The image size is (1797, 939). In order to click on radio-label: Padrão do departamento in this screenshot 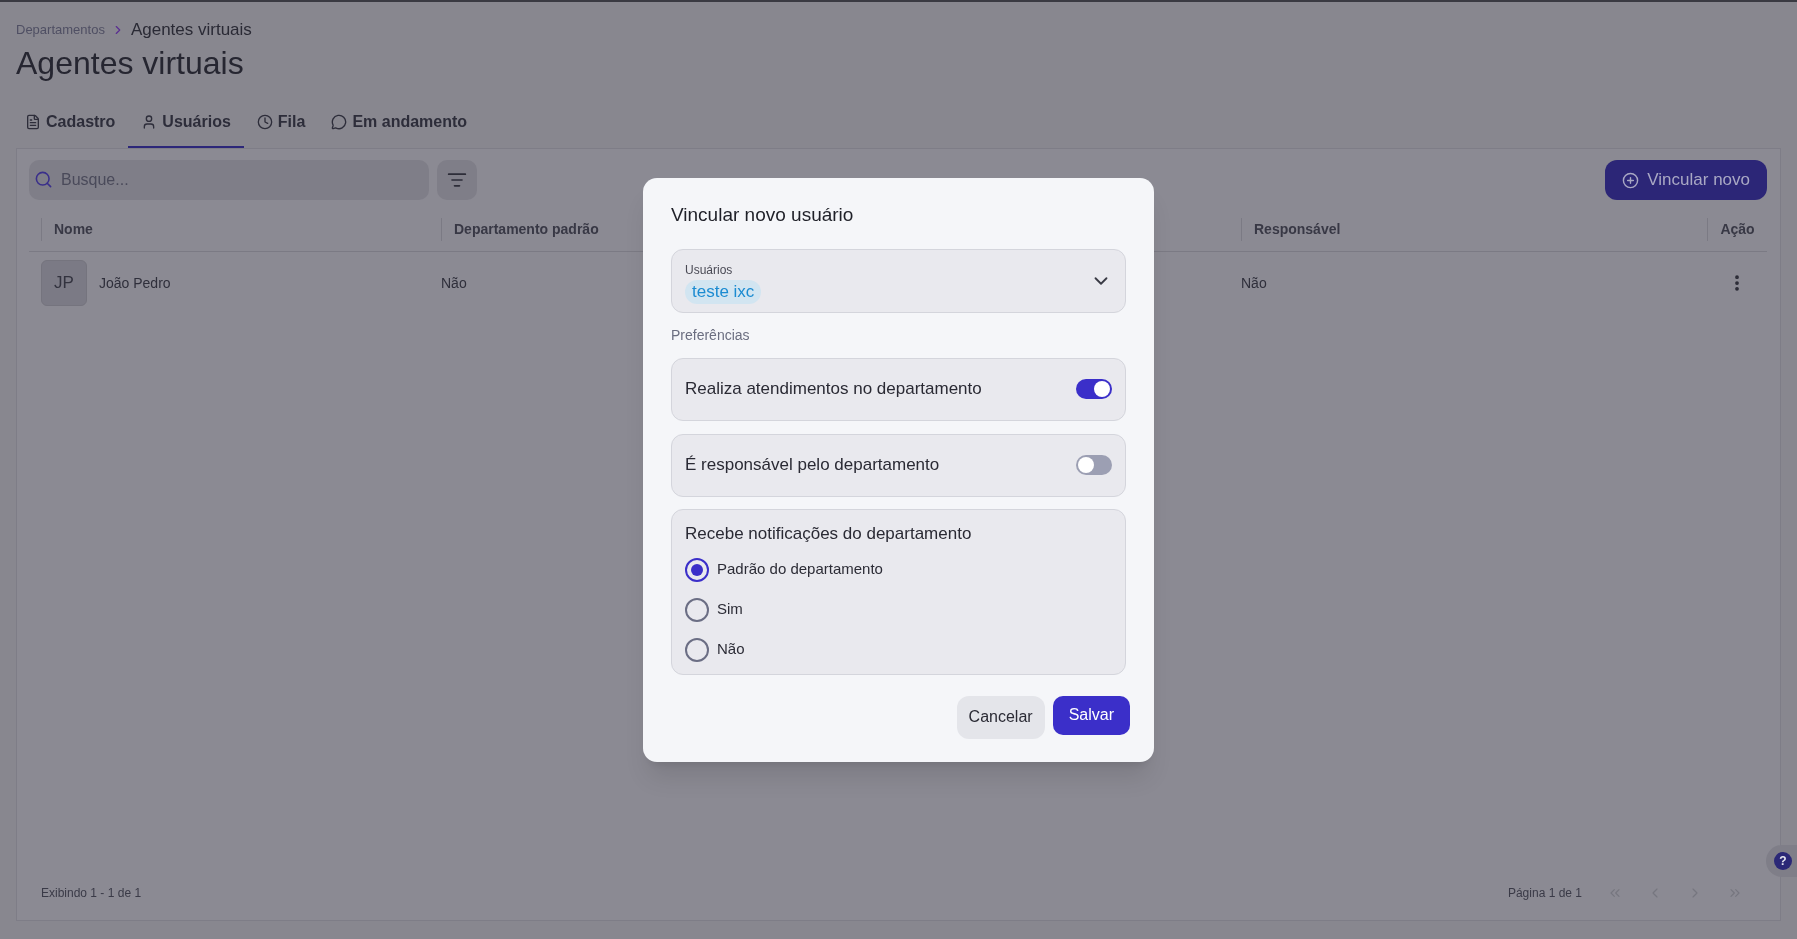, I will do `click(800, 569)`.